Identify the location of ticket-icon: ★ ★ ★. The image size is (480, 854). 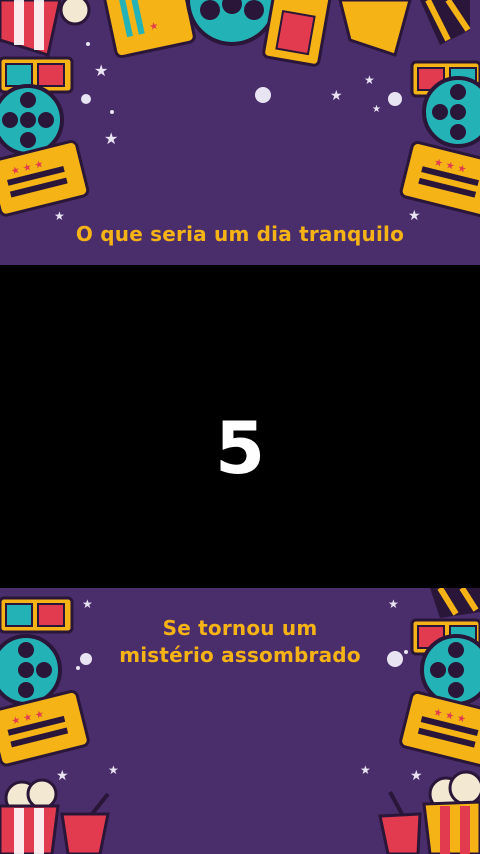
(439, 179).